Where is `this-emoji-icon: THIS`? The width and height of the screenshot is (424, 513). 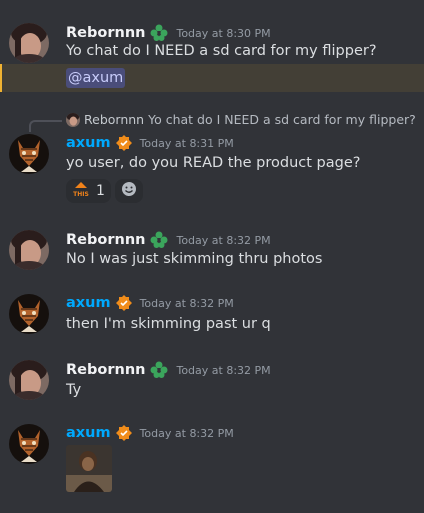 this-emoji-icon: THIS is located at coordinates (81, 191).